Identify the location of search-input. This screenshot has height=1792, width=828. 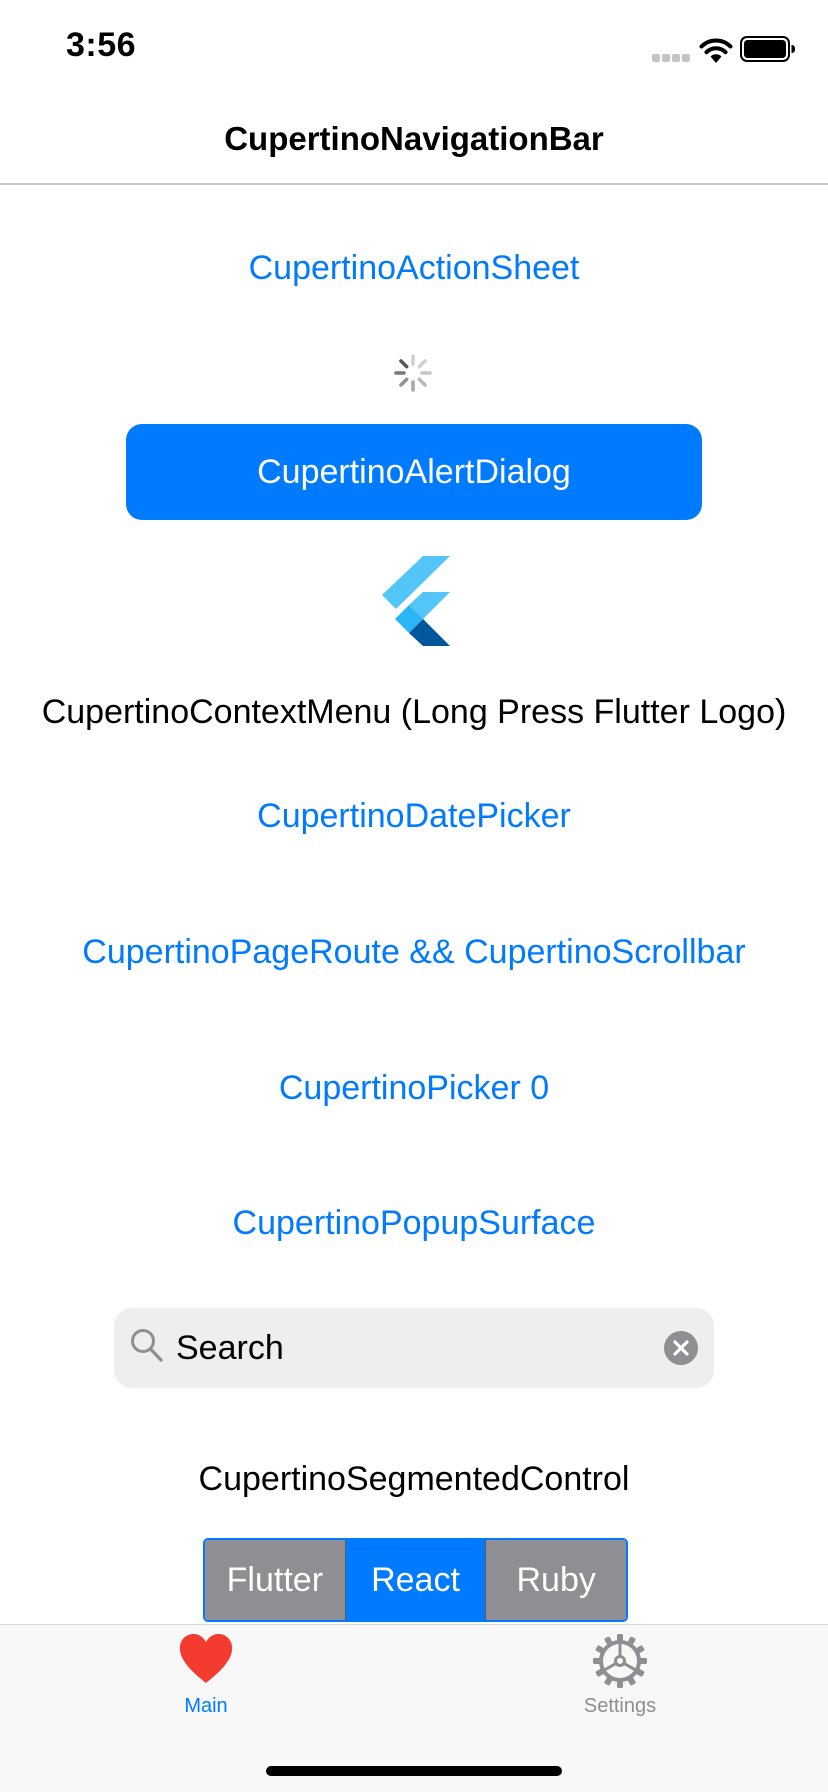
(411, 1348).